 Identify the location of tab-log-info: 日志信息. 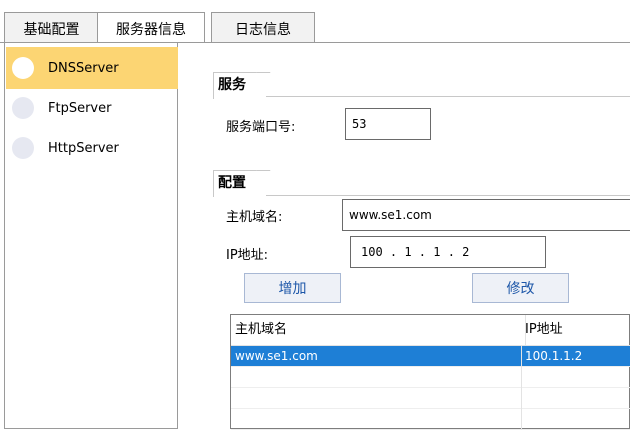
(263, 28).